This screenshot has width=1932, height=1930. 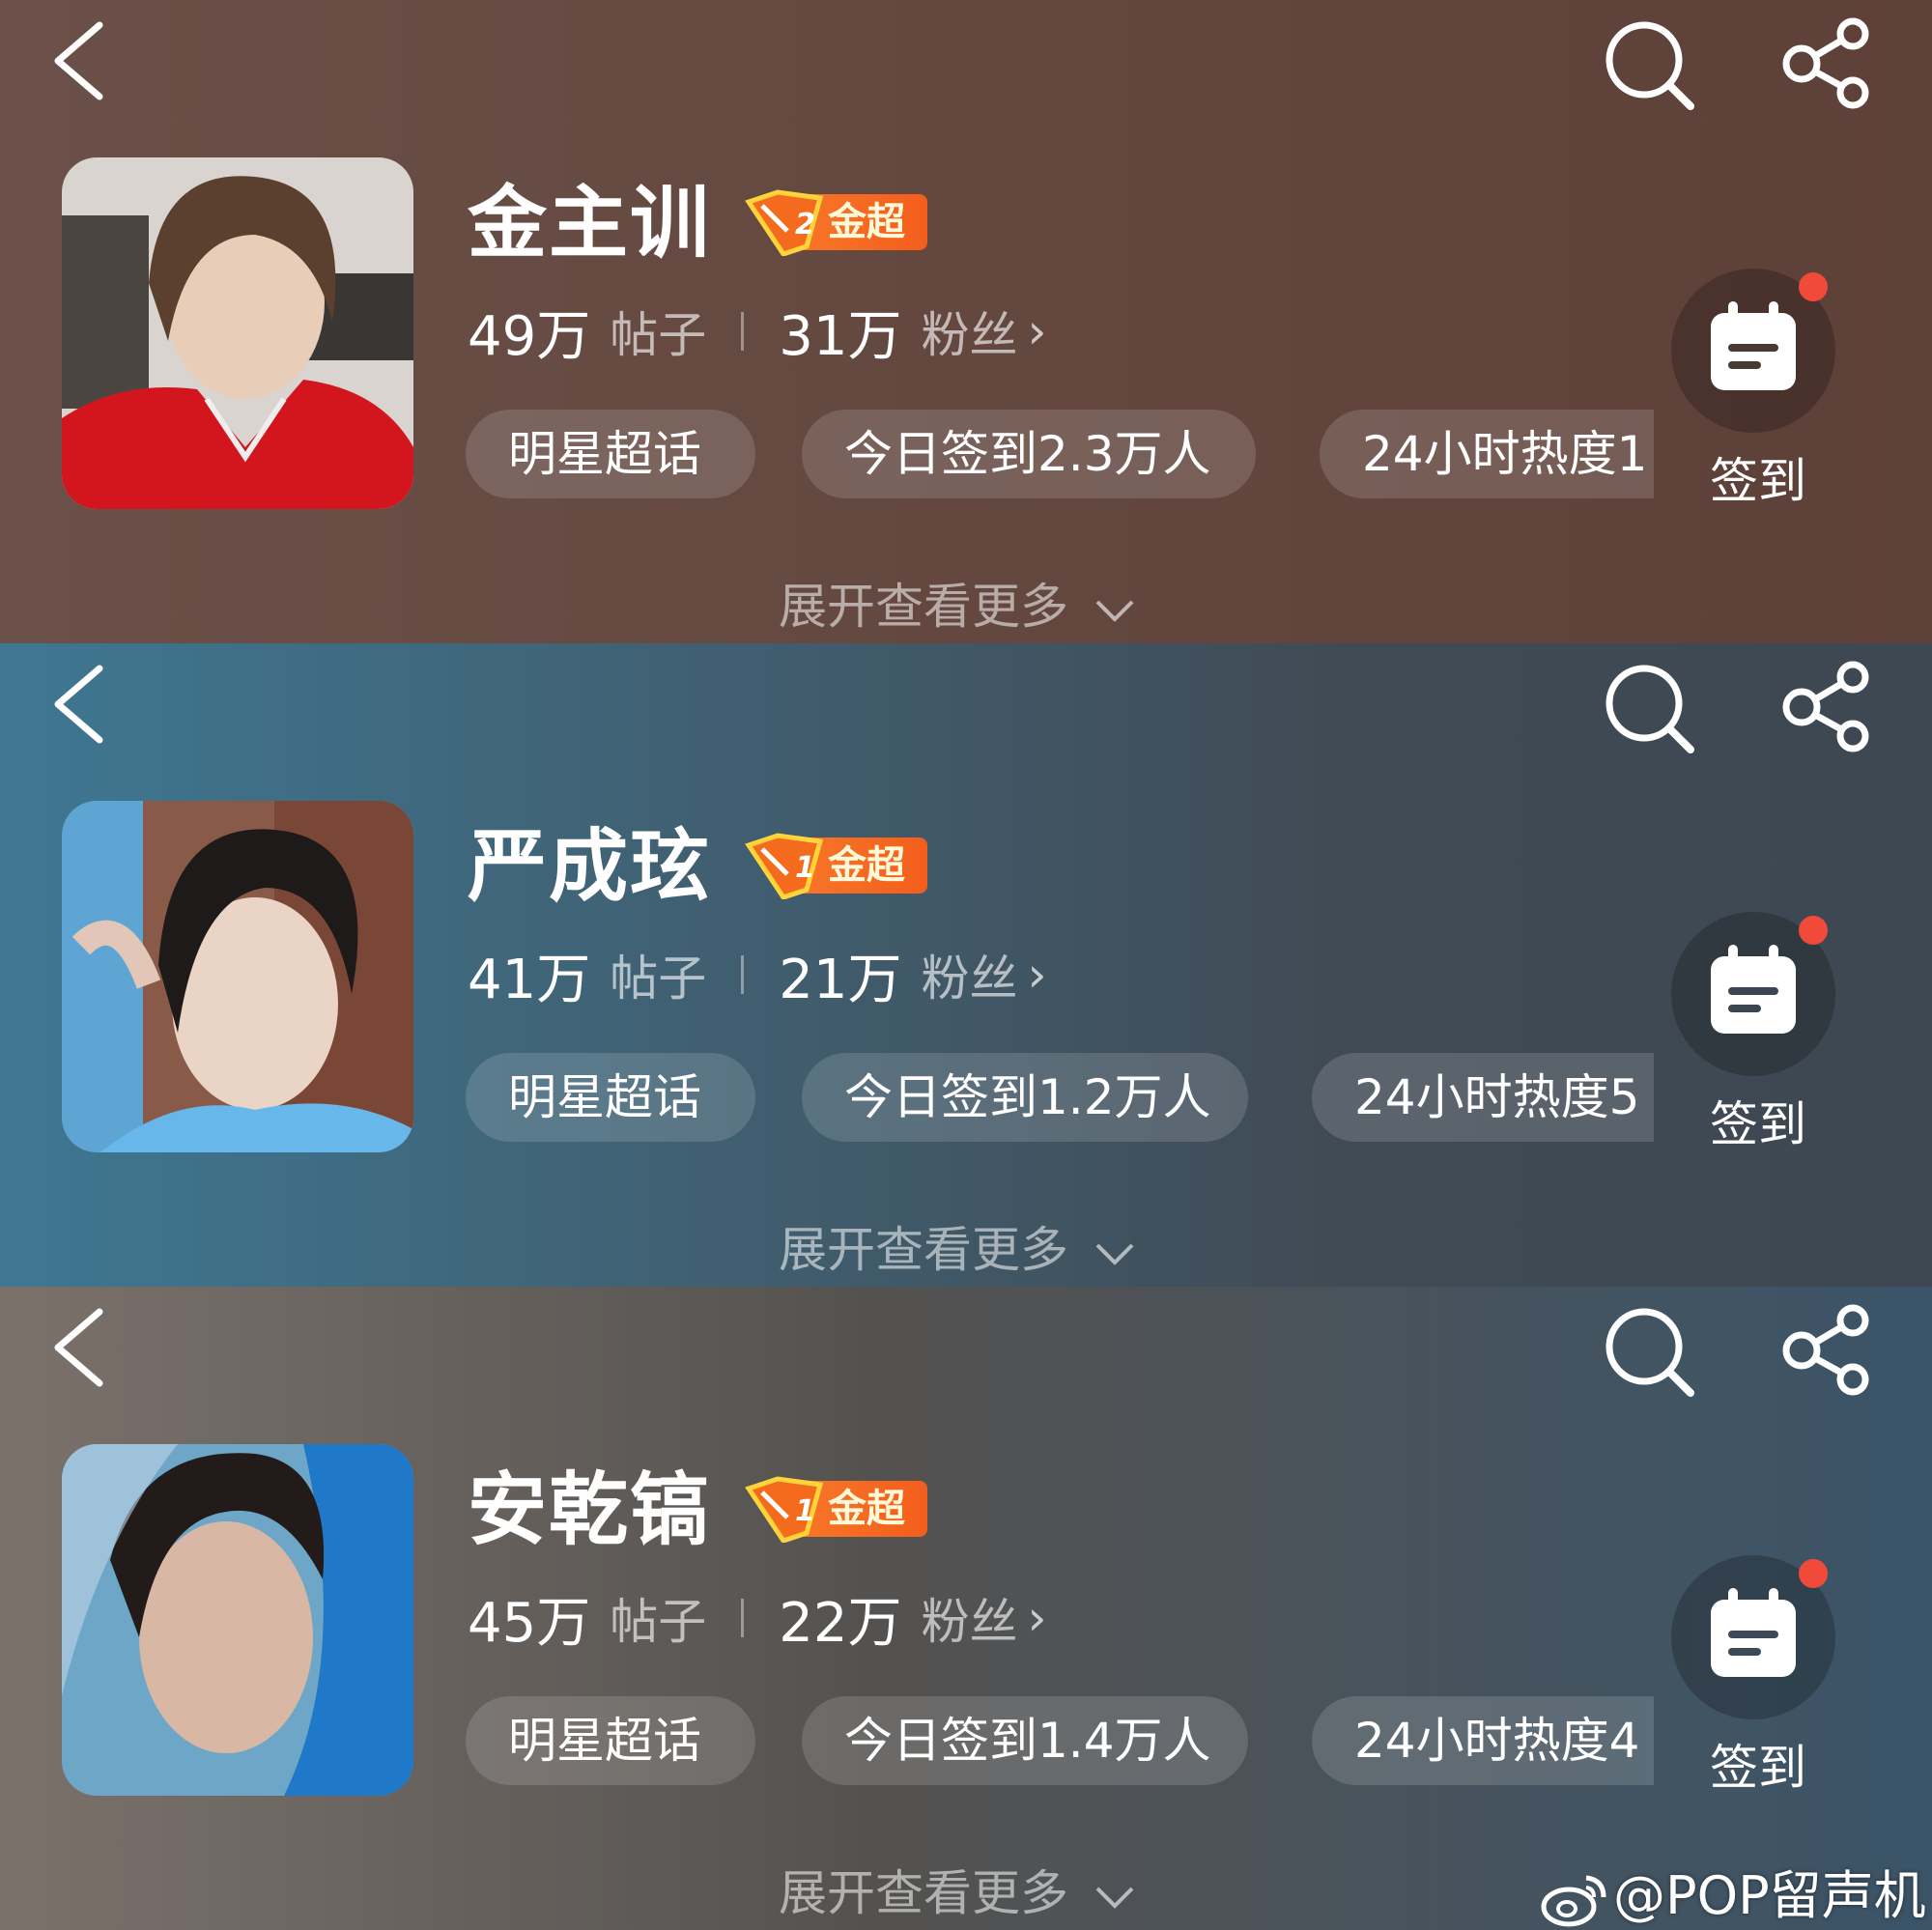 I want to click on watermark-text: @POP留声机, so click(x=1769, y=1896).